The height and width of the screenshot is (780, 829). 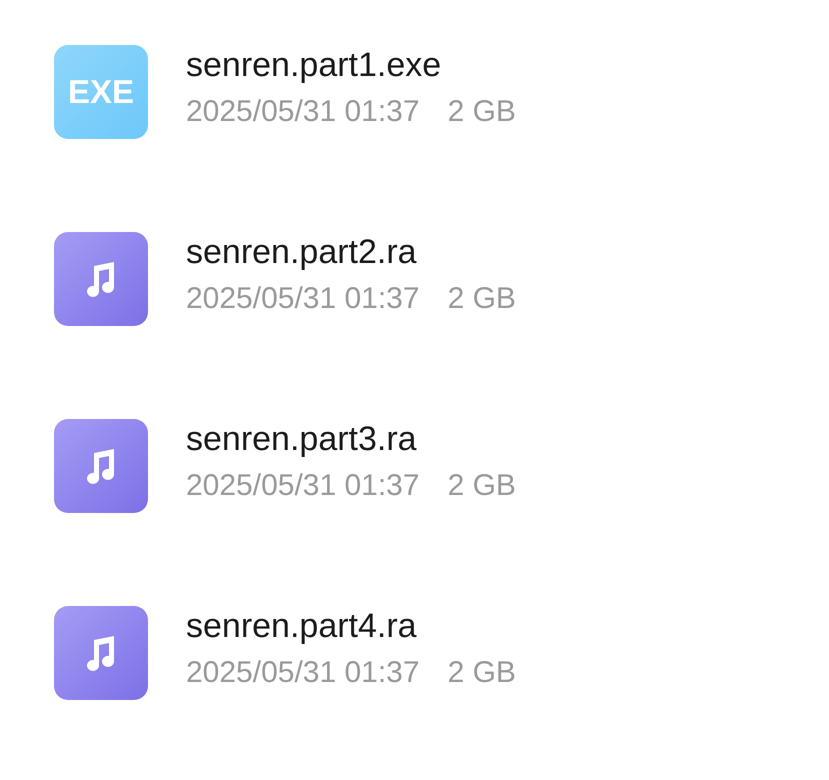 I want to click on file-name: senren.part2.ra, so click(x=302, y=252).